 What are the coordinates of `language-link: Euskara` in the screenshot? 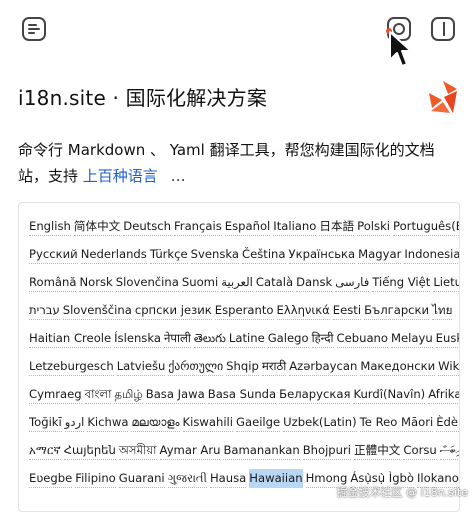 It's located at (447, 338).